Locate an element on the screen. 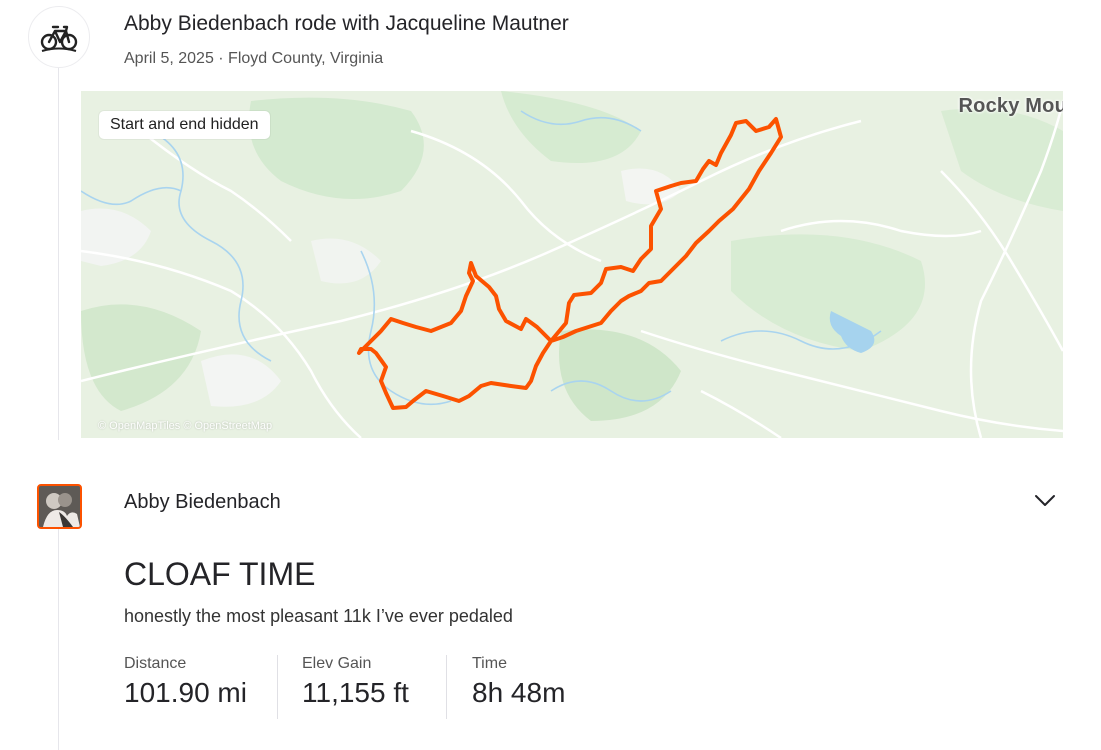  stat-time: Time 8h 48m is located at coordinates (518, 682).